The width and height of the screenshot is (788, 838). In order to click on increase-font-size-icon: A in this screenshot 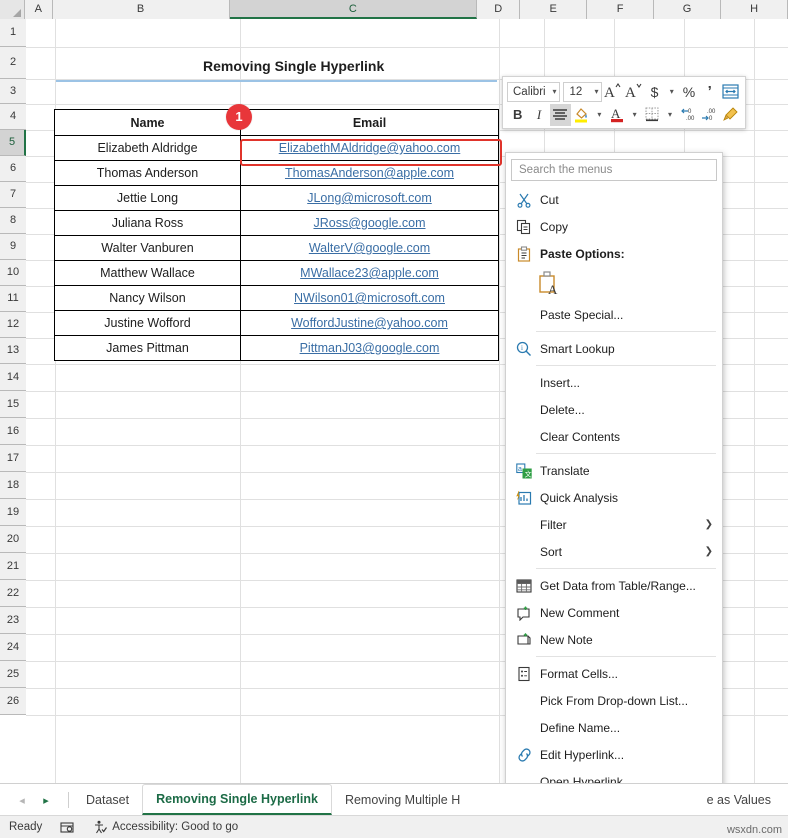, I will do `click(612, 92)`.